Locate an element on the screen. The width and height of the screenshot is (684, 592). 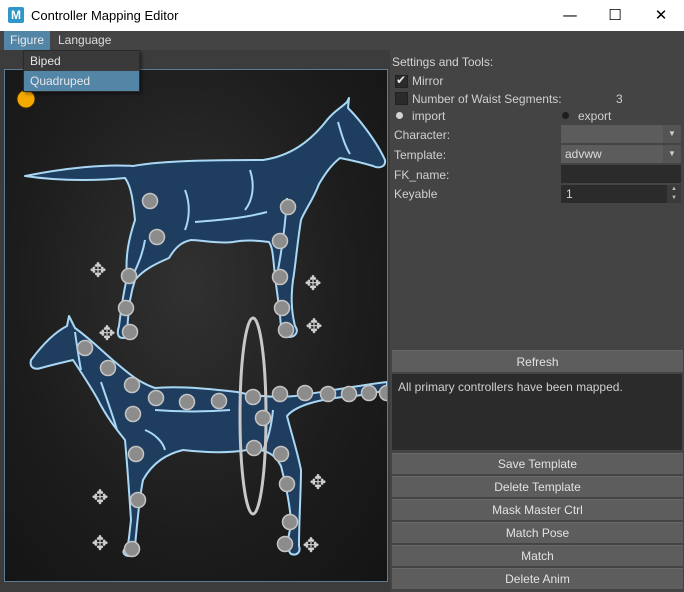
figure-menu: Biped Quadruped is located at coordinates (81, 71).